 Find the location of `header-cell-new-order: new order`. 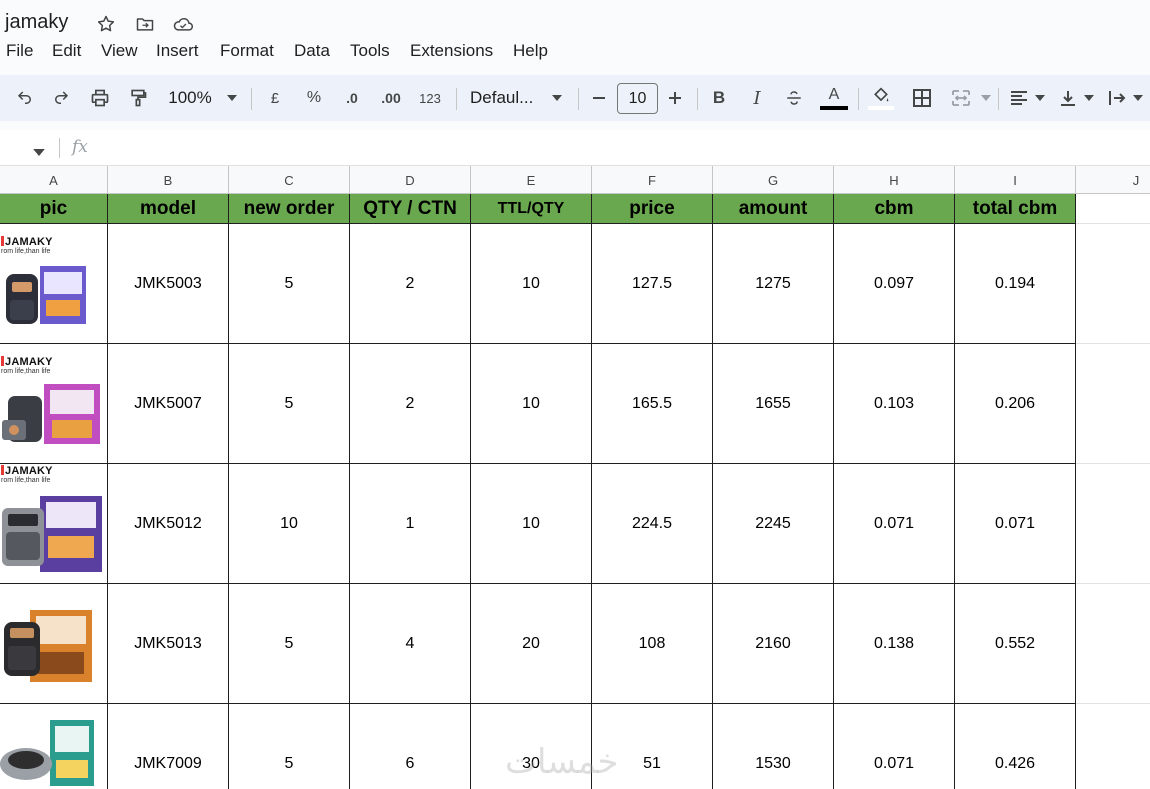

header-cell-new-order: new order is located at coordinates (289, 209).